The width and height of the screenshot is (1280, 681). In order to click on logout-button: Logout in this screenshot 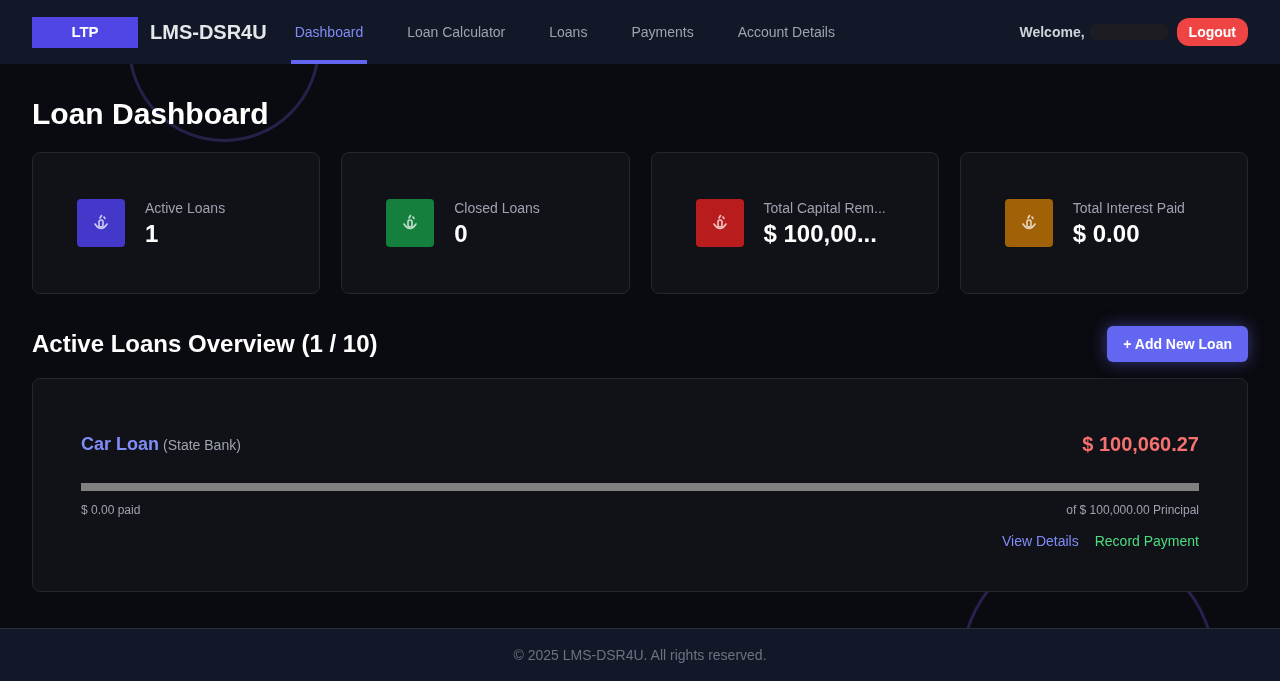, I will do `click(1212, 32)`.